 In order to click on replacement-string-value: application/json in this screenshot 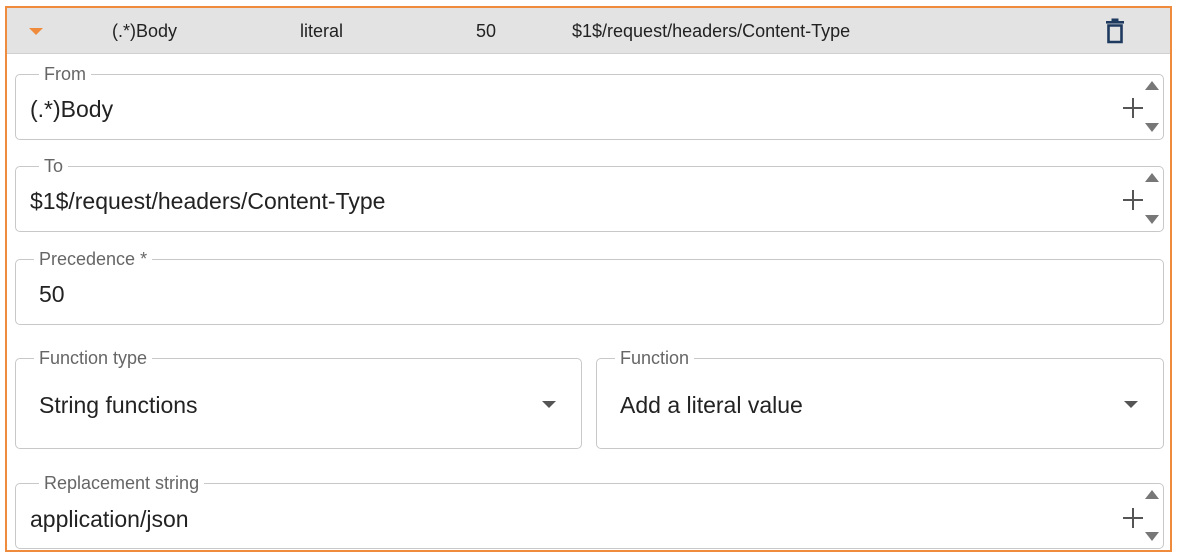, I will do `click(109, 519)`.